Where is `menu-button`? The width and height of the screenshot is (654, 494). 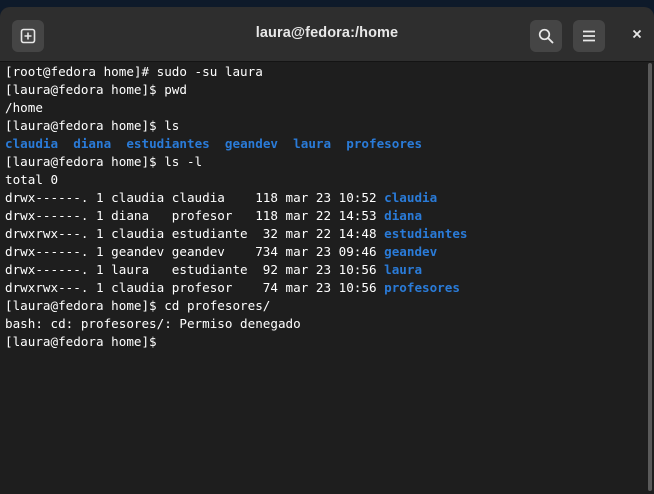 menu-button is located at coordinates (589, 36).